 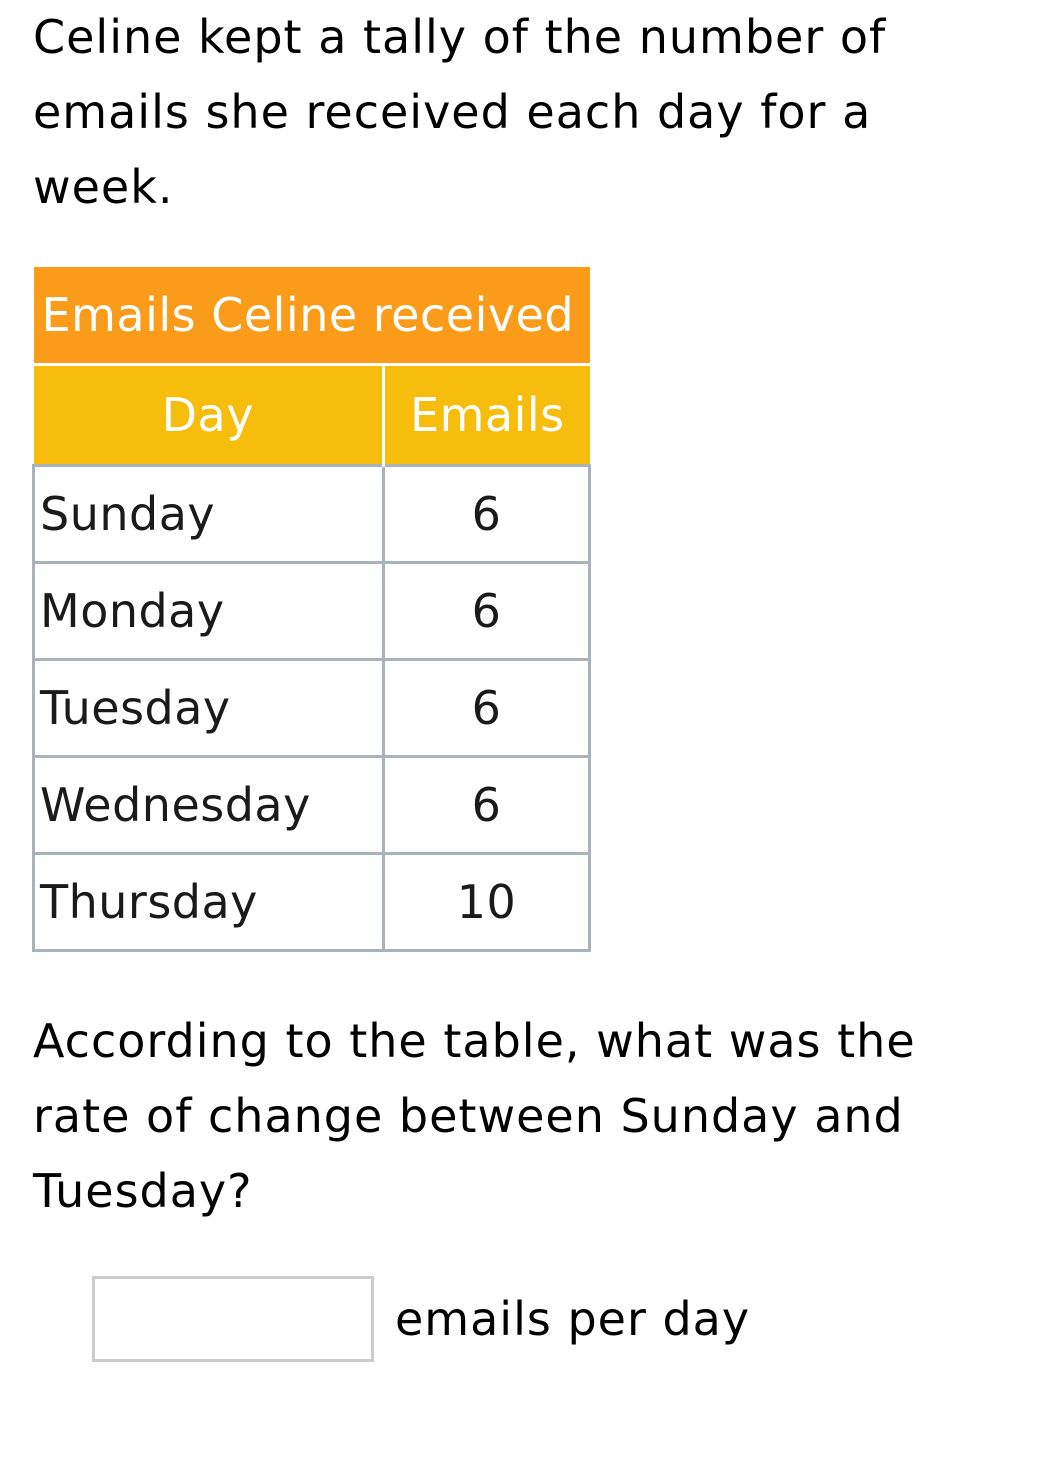 I want to click on table-header-row: Day Emails, so click(x=311, y=415).